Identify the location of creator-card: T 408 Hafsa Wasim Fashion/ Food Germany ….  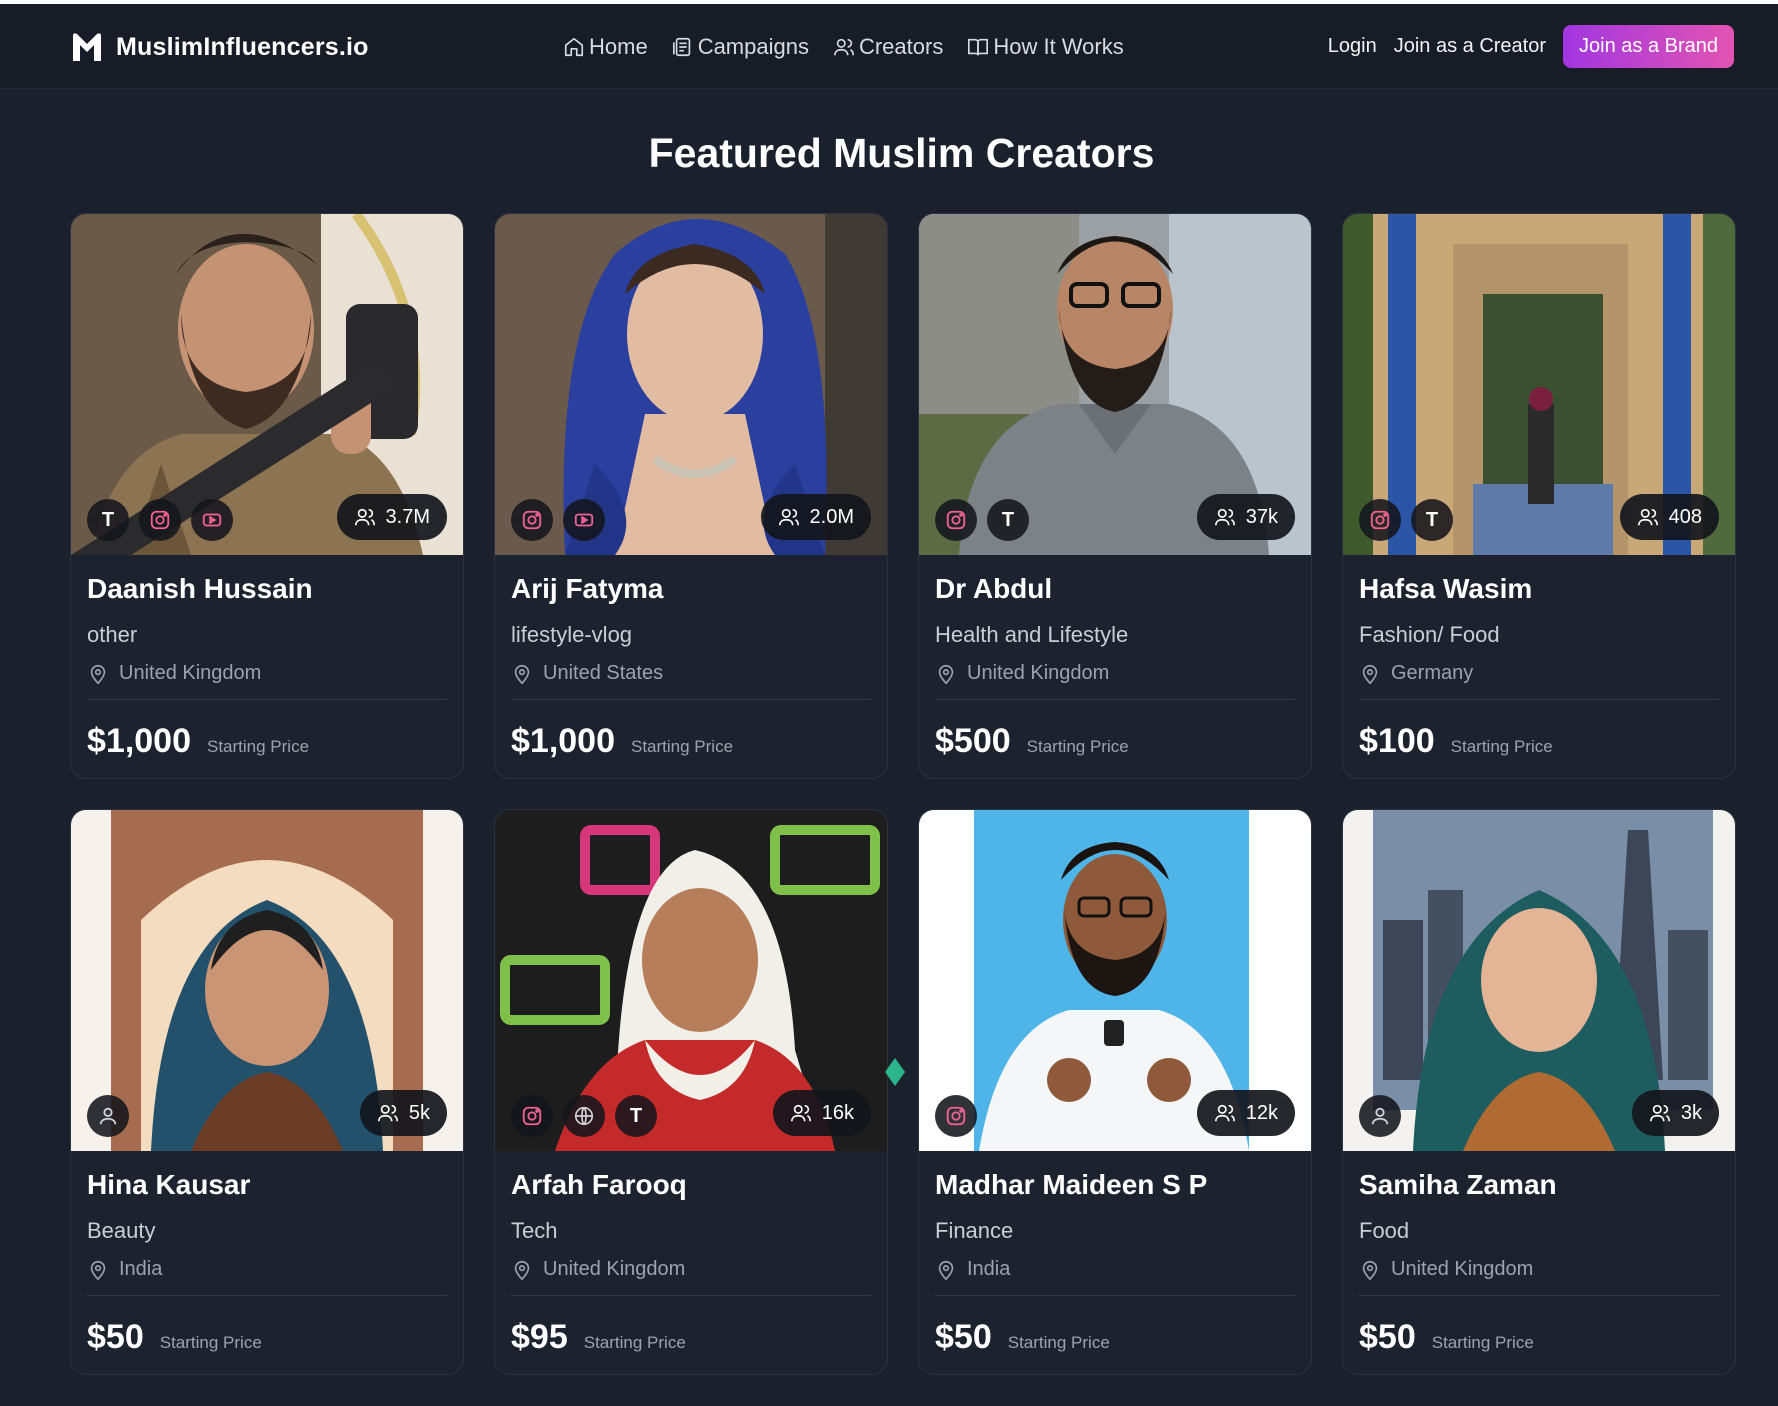
(1539, 496).